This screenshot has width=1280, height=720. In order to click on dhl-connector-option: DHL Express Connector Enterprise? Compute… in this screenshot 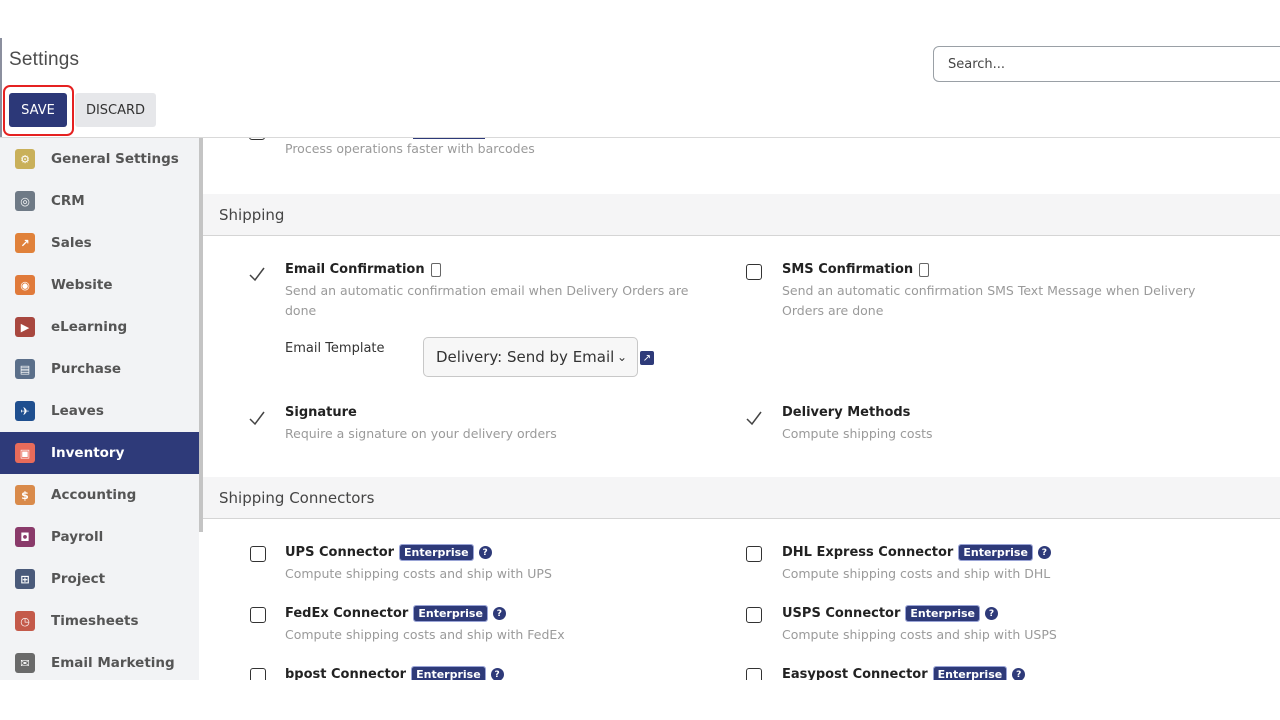, I will do `click(997, 564)`.